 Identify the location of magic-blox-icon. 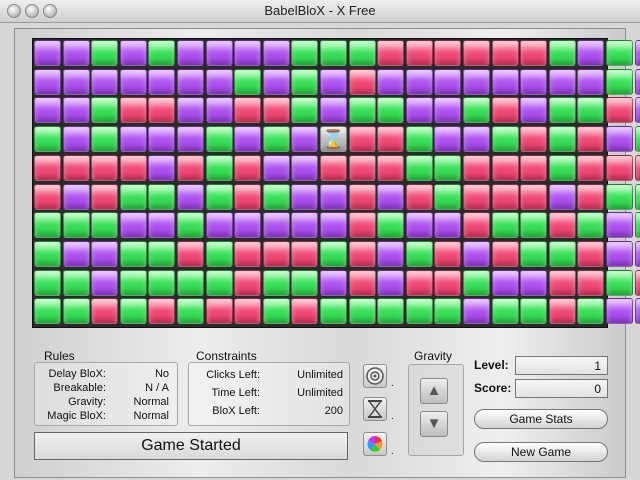
(375, 444).